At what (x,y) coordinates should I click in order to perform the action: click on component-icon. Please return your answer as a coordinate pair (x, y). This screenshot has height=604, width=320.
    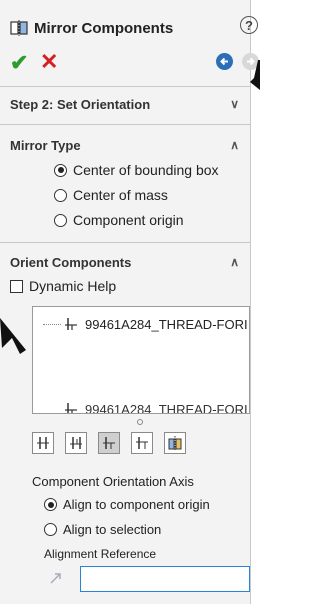
    Looking at the image, I should click on (71, 324).